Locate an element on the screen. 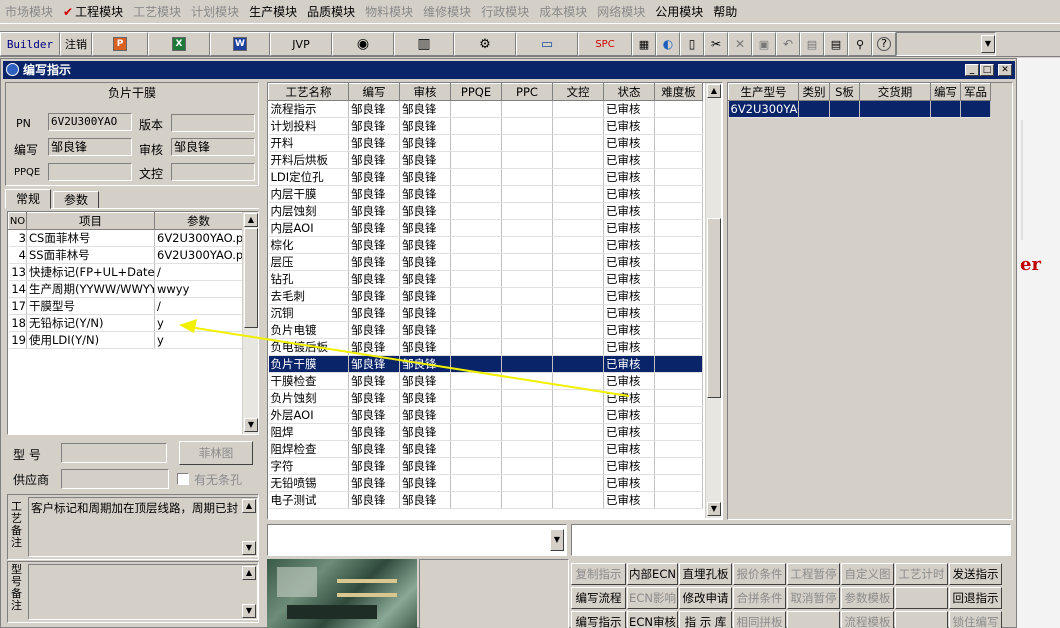 This screenshot has width=1060, height=628. params-cell-value: 6V2U300YAO.plr is located at coordinates (198, 238).